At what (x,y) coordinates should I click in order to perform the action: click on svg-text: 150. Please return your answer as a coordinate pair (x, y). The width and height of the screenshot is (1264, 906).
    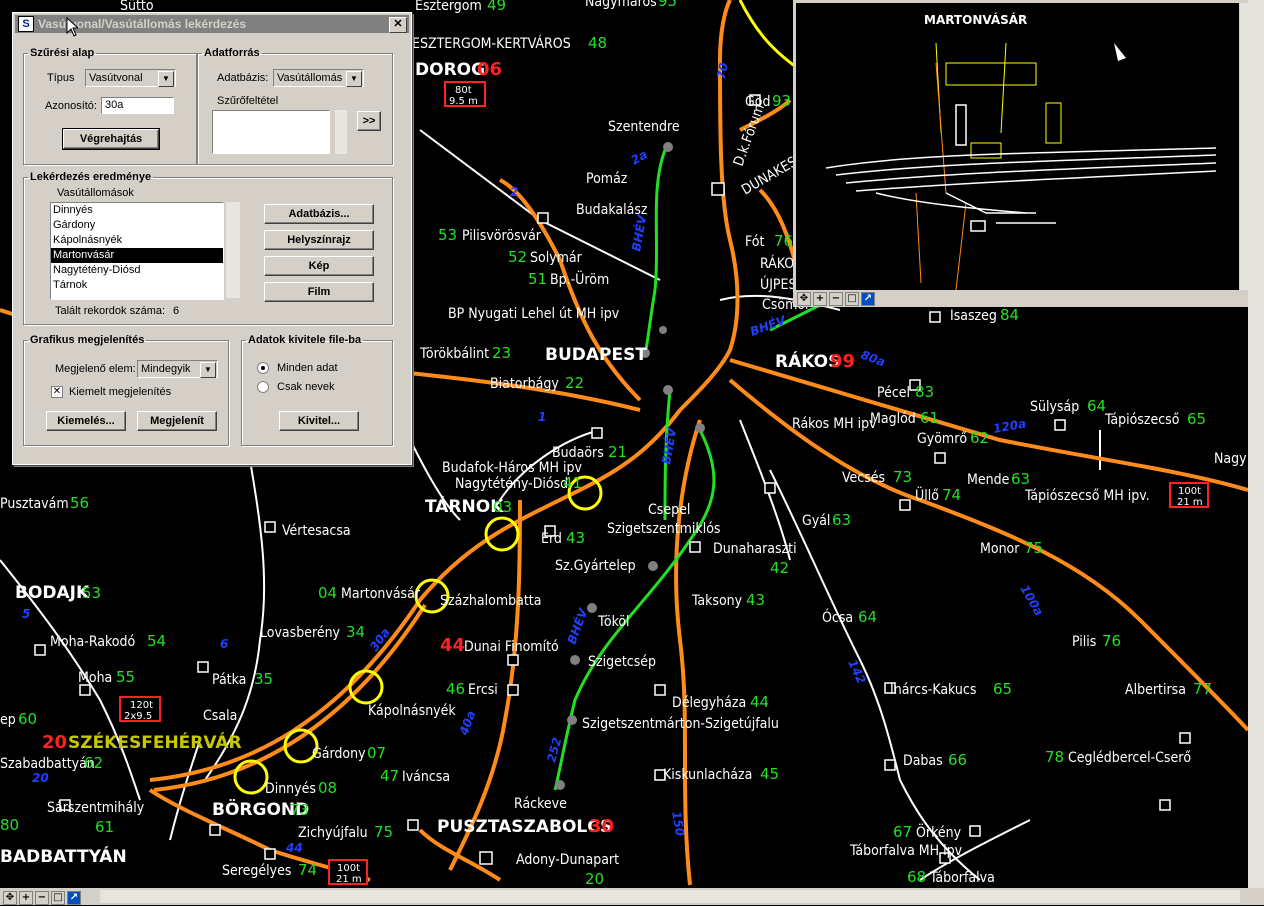
    Looking at the image, I should click on (678, 823).